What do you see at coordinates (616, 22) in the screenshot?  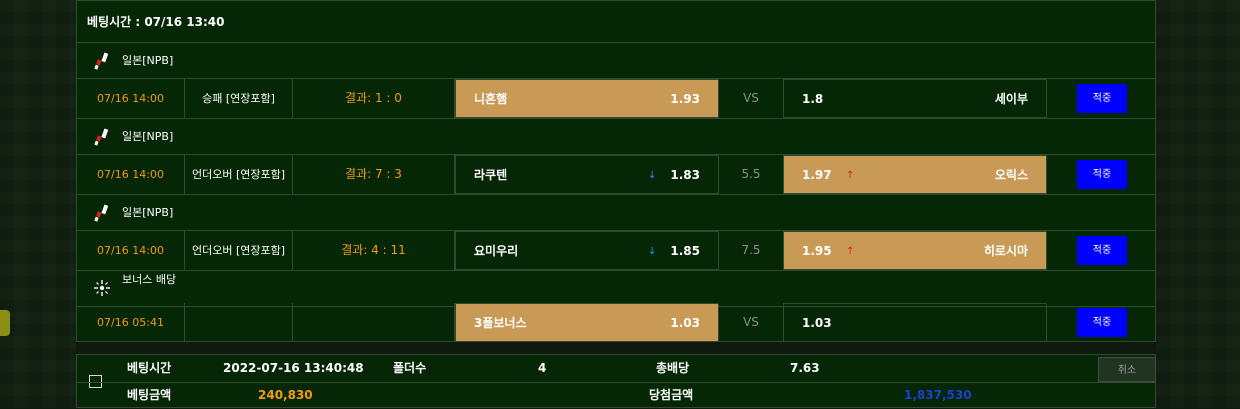 I see `bet-time-header: 베팅시간 : 07/16 13:40` at bounding box center [616, 22].